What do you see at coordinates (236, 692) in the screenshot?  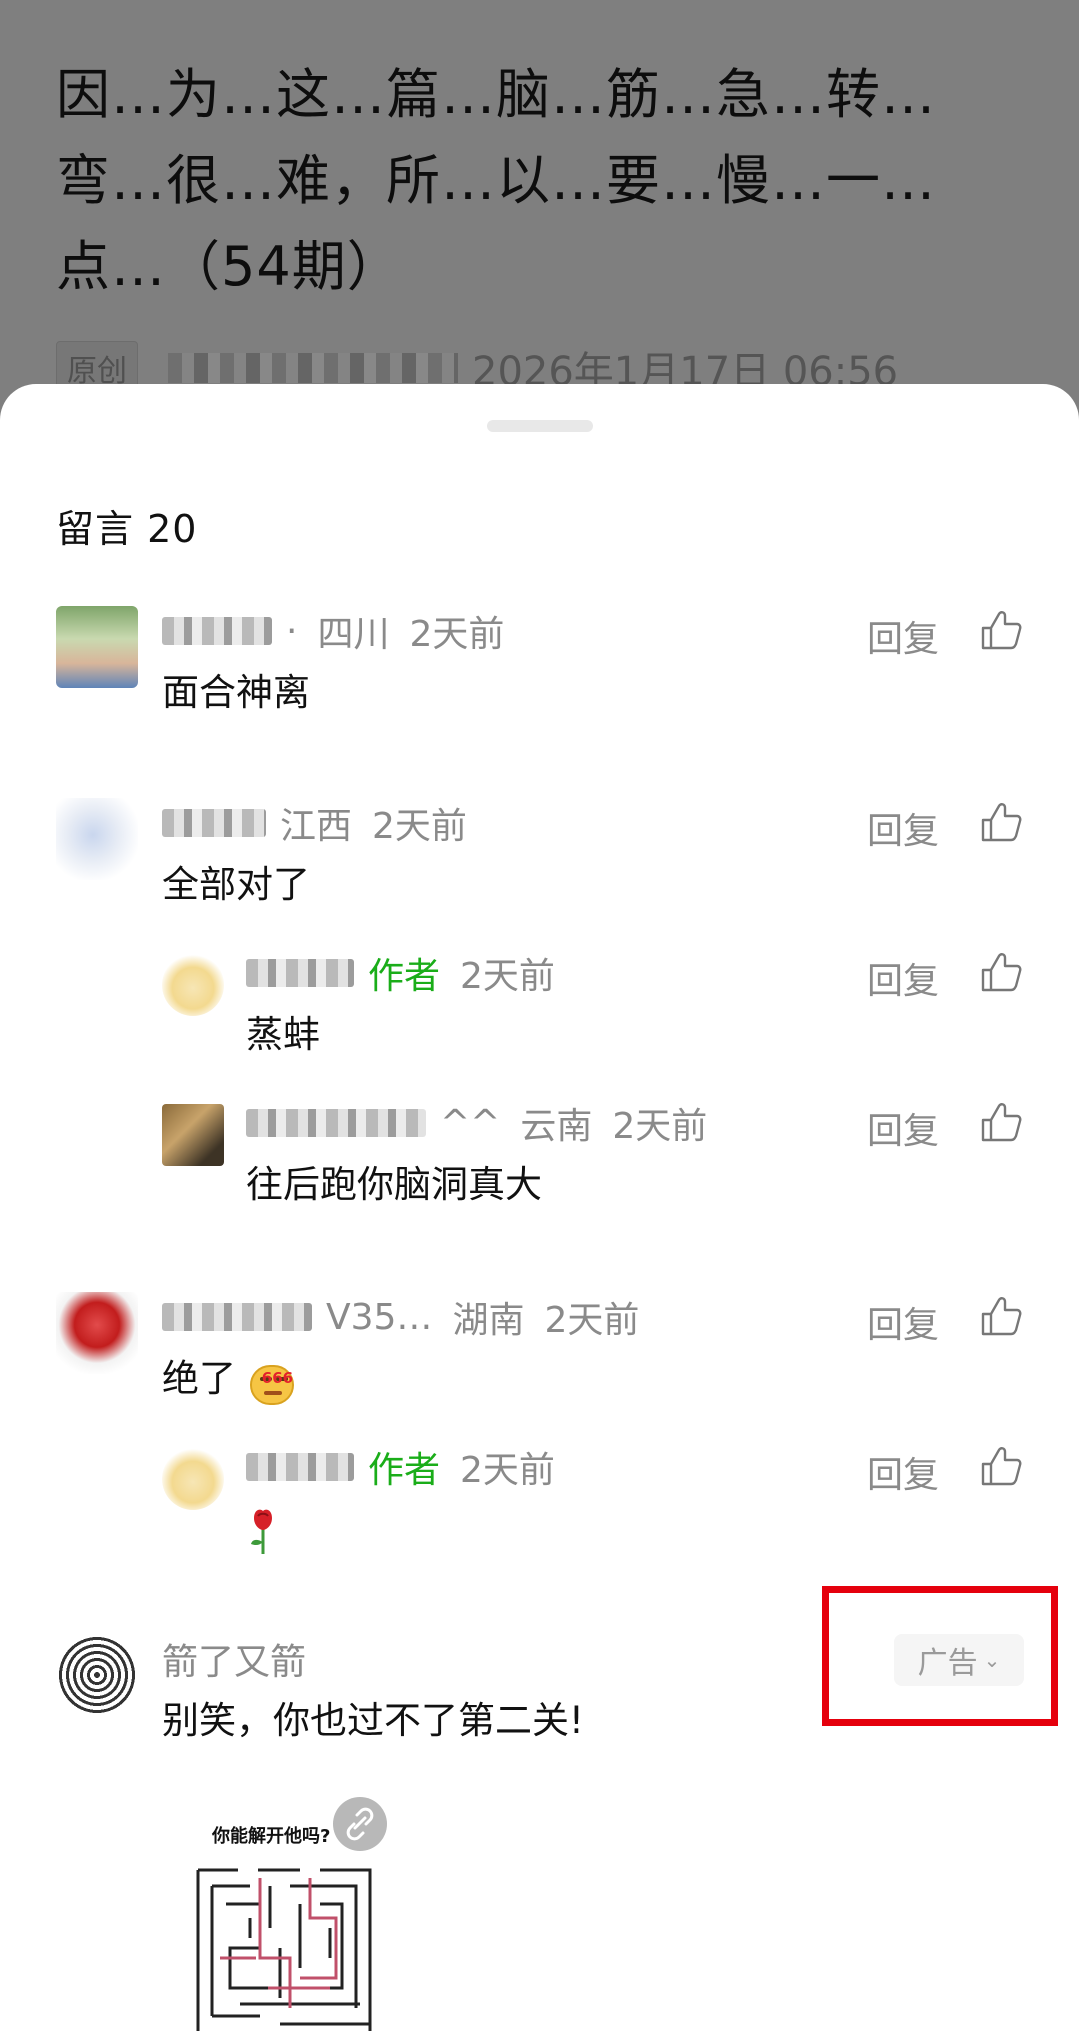 I see `comment-text: 面合神离` at bounding box center [236, 692].